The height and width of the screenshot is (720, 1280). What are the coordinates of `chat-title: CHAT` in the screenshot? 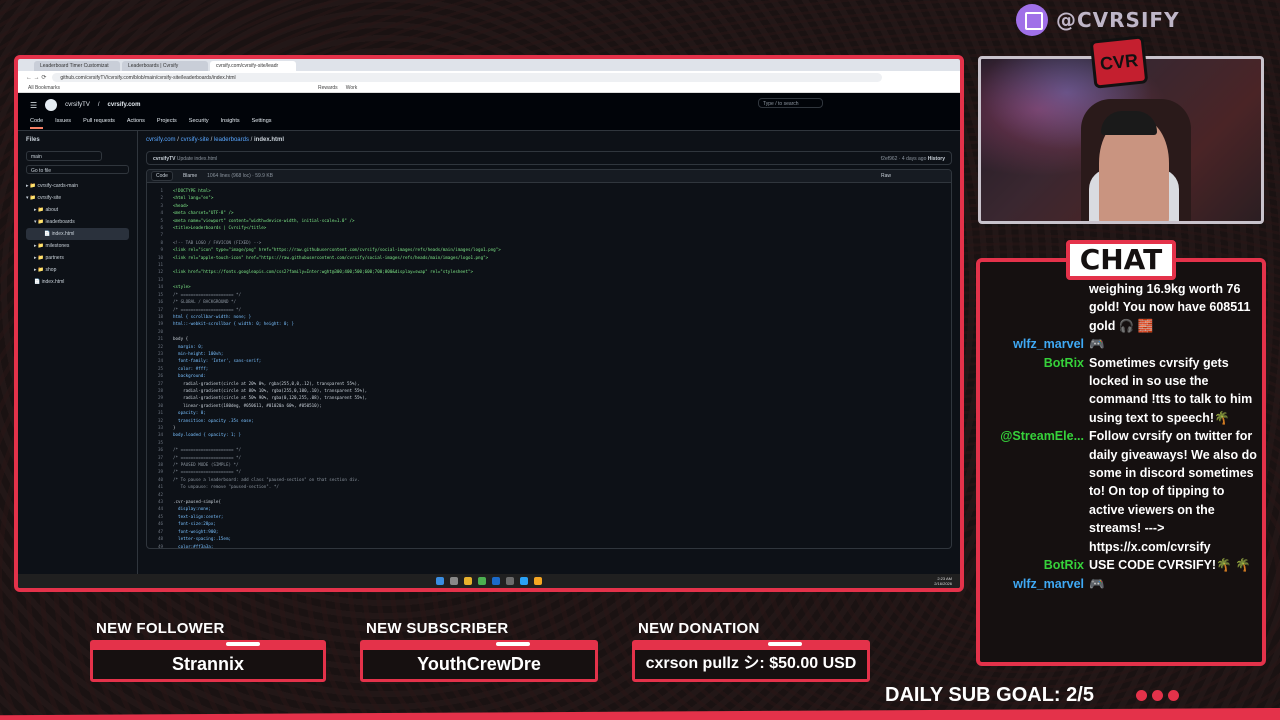 It's located at (1121, 260).